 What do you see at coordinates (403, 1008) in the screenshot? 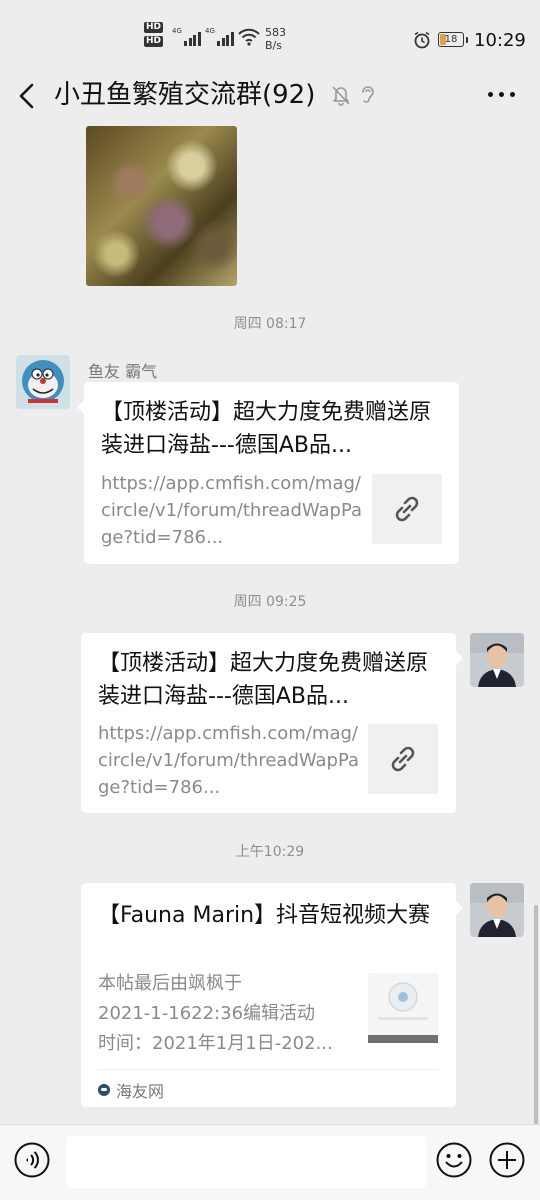
I see `article-thumbnail` at bounding box center [403, 1008].